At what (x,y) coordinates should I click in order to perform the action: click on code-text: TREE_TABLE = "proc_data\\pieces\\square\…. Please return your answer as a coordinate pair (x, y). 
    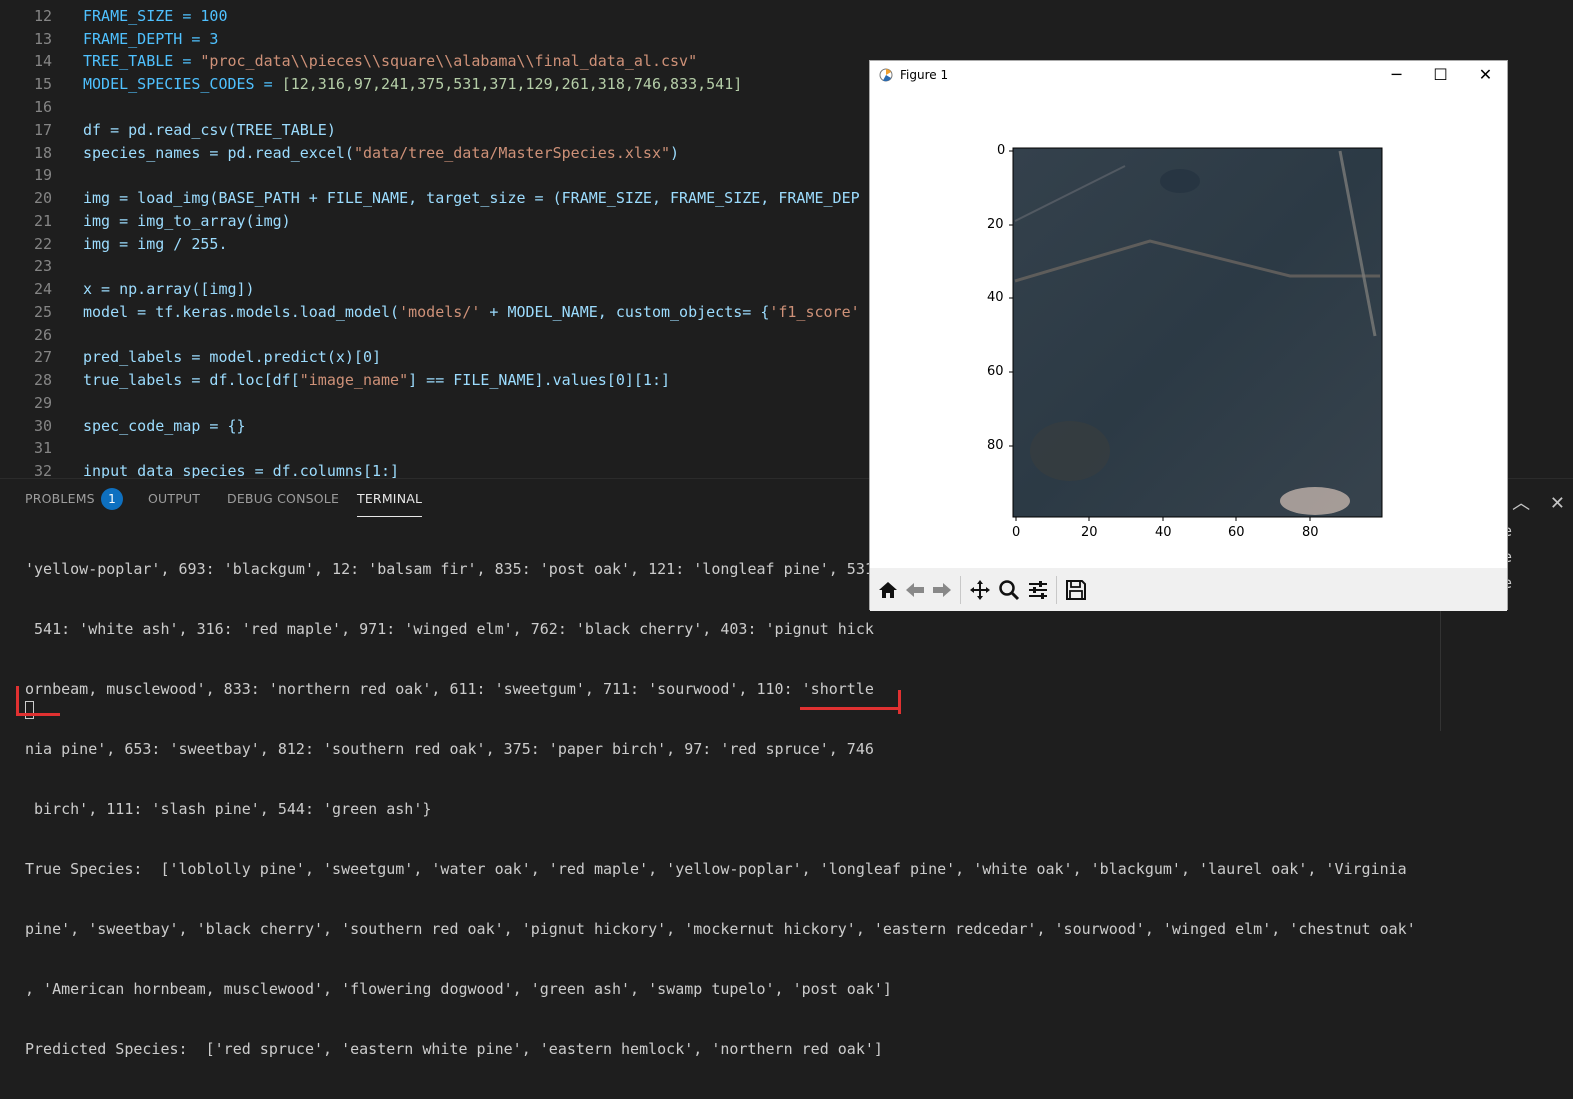
    Looking at the image, I should click on (390, 61).